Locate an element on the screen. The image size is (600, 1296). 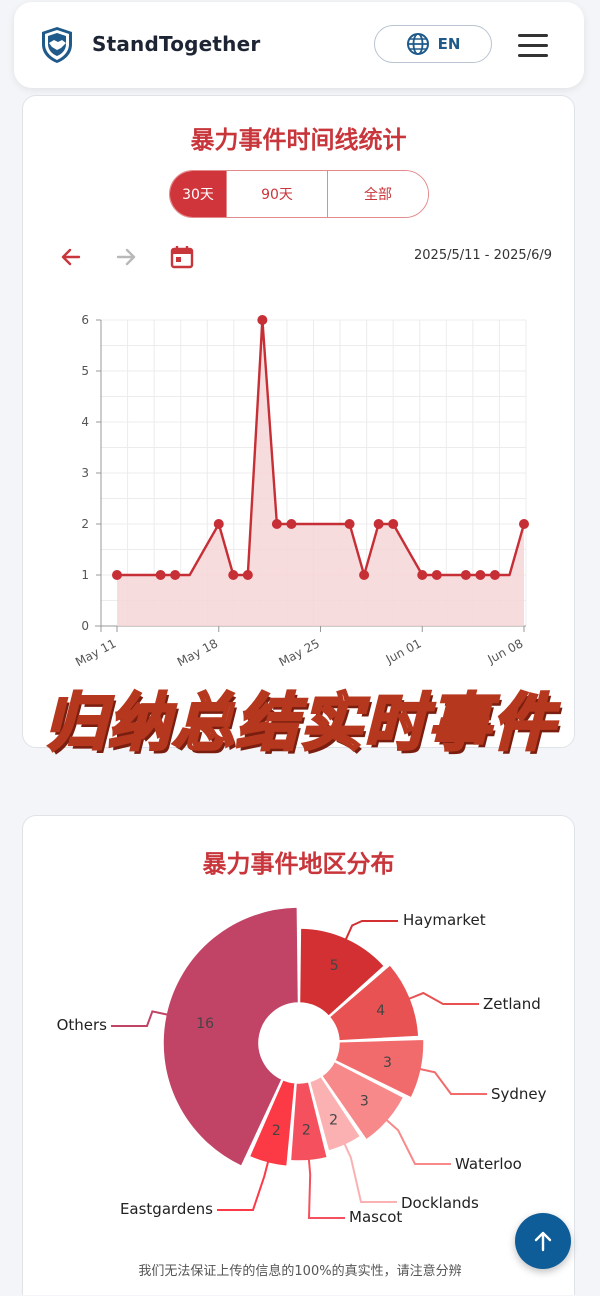
scroll-top-button is located at coordinates (543, 1241).